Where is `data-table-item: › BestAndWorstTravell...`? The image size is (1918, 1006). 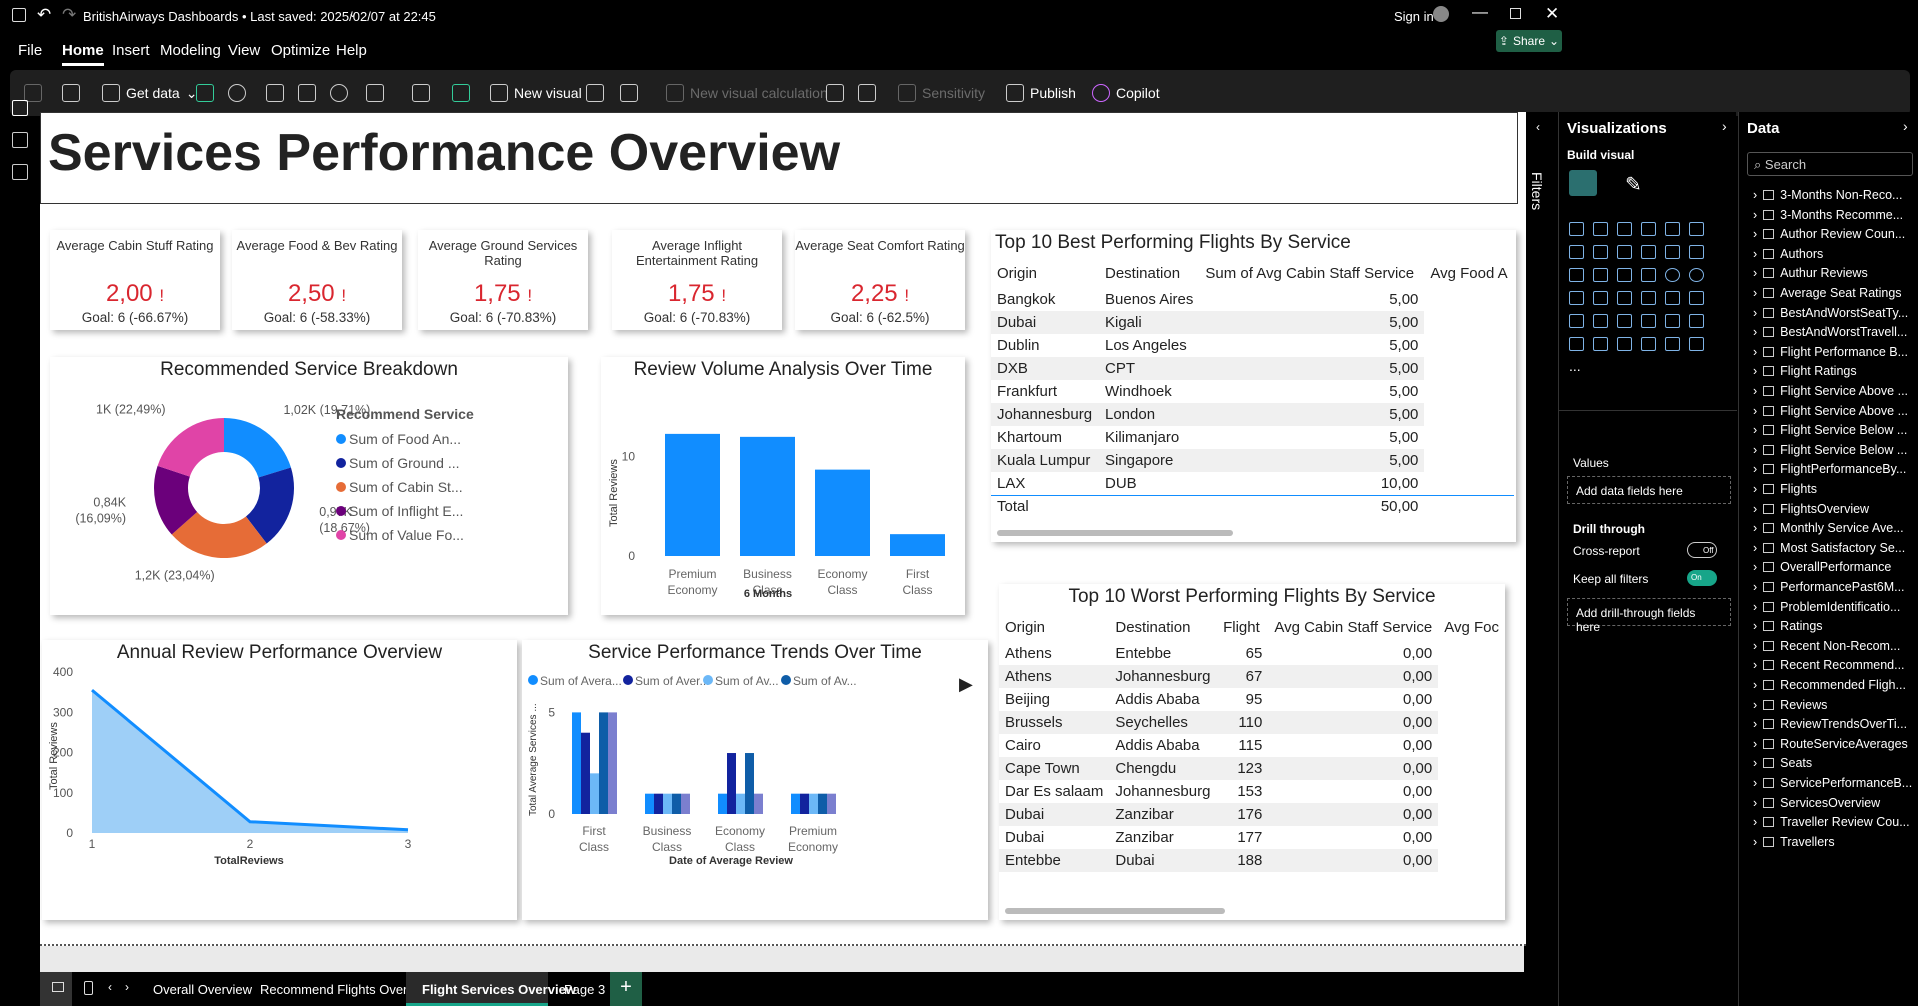
data-table-item: › BestAndWorstTravell... is located at coordinates (1830, 332).